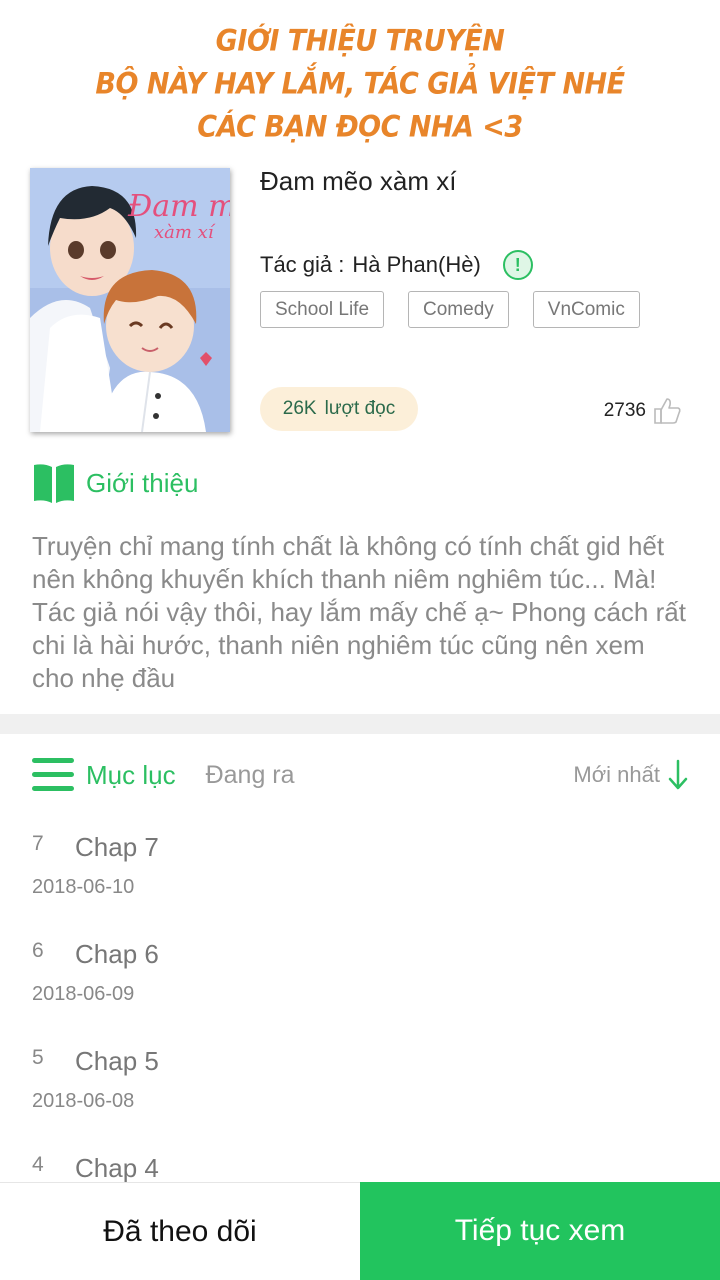  What do you see at coordinates (83, 1101) in the screenshot?
I see `chapter-date: 2018-06-08` at bounding box center [83, 1101].